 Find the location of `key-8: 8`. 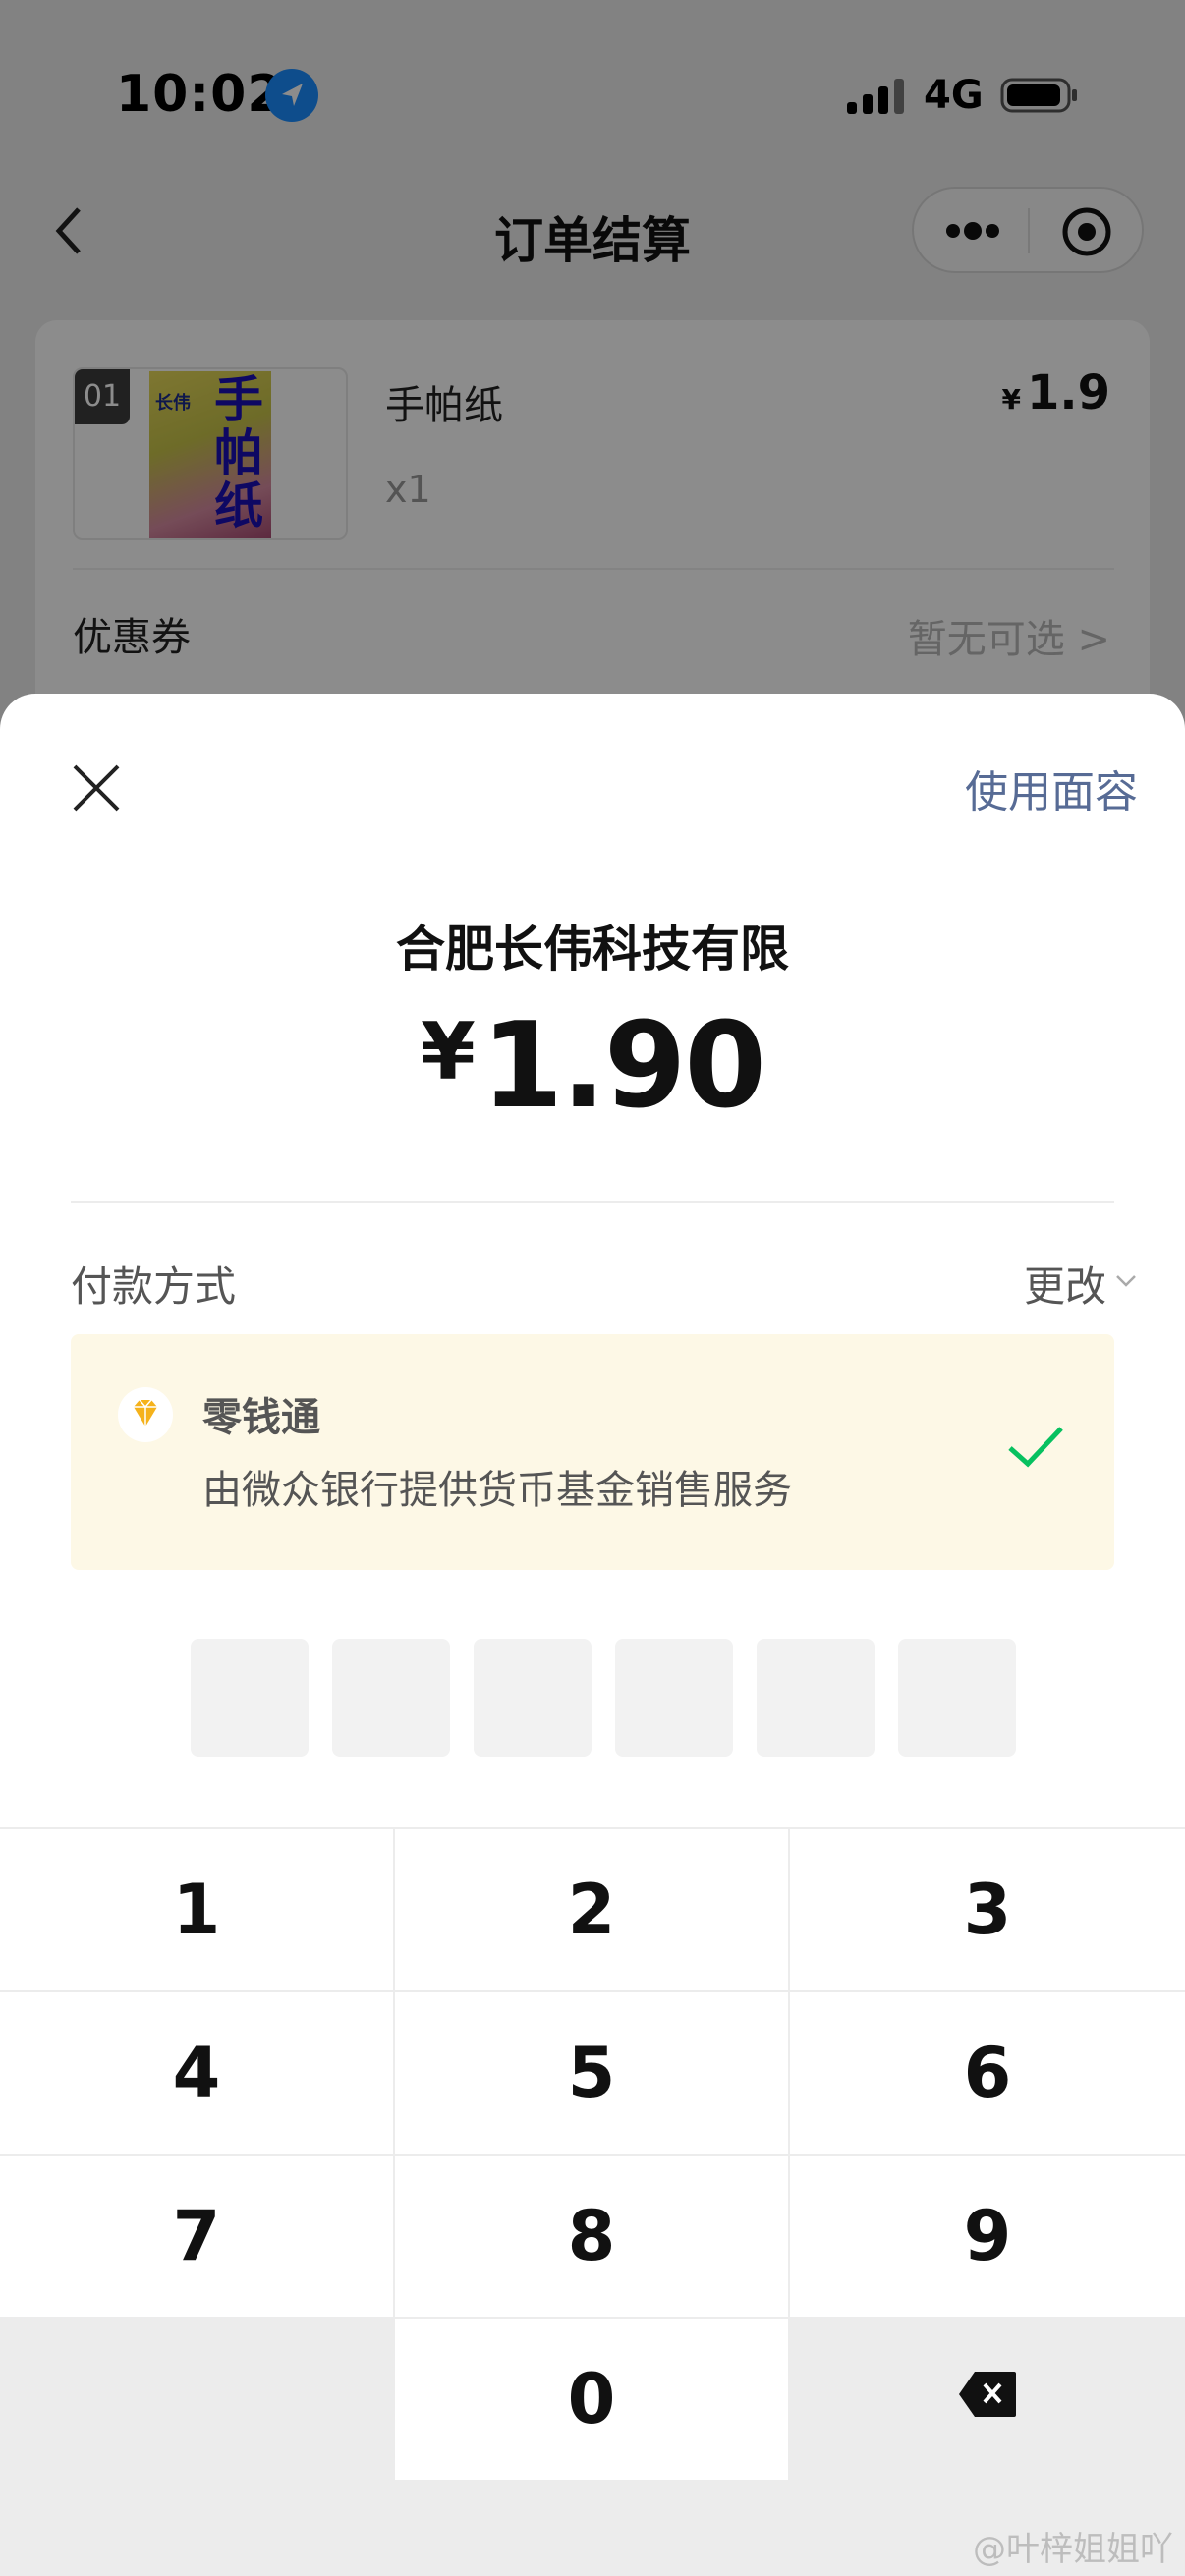

key-8: 8 is located at coordinates (592, 2236).